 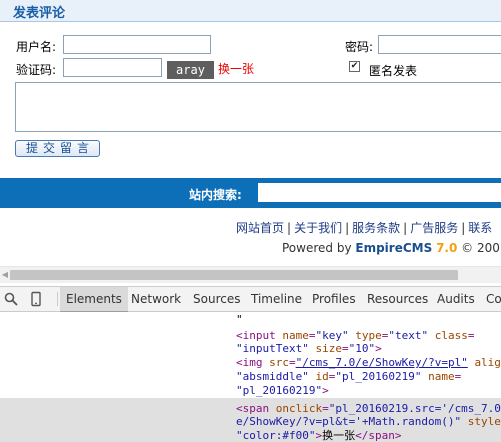 What do you see at coordinates (57, 148) in the screenshot?
I see `submit-comment-button: 提交留言` at bounding box center [57, 148].